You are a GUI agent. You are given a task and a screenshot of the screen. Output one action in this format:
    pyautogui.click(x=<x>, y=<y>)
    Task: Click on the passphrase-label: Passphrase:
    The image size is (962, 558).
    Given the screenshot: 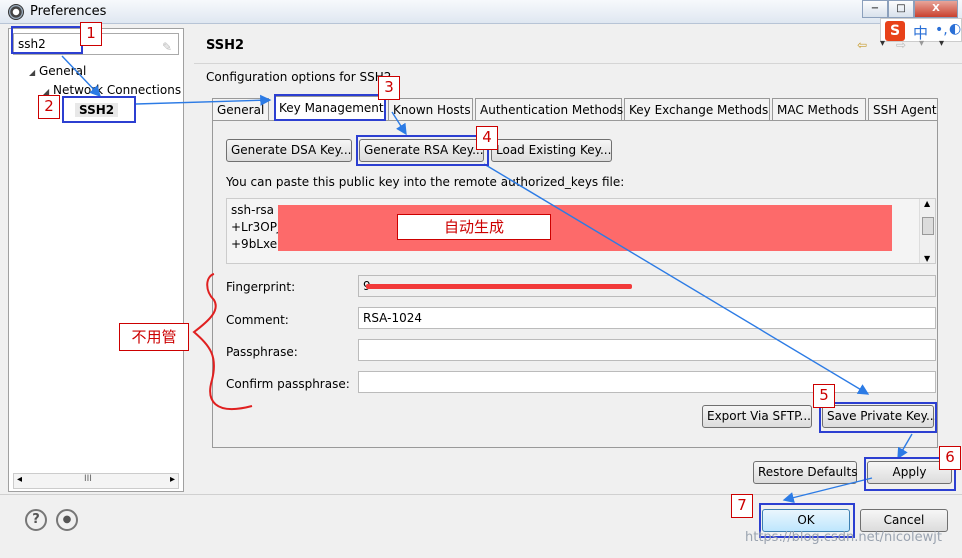 What is the action you would take?
    pyautogui.click(x=262, y=352)
    